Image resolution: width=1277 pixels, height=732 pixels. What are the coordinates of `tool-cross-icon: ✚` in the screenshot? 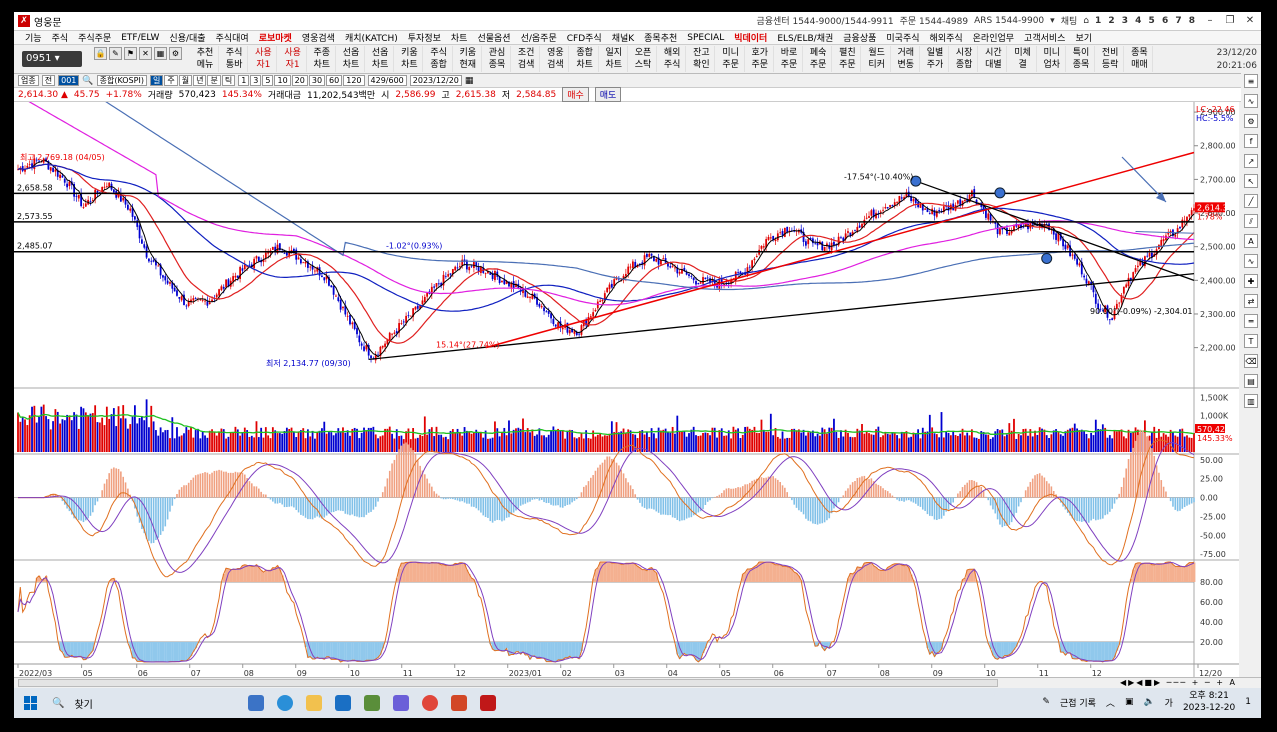 It's located at (1251, 281).